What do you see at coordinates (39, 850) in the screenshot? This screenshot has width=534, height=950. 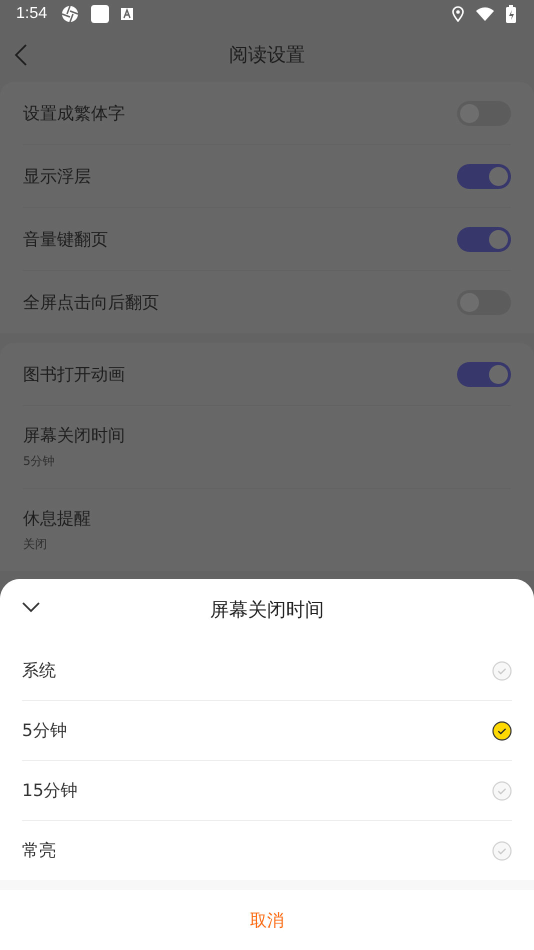 I see `option-label: 常亮` at bounding box center [39, 850].